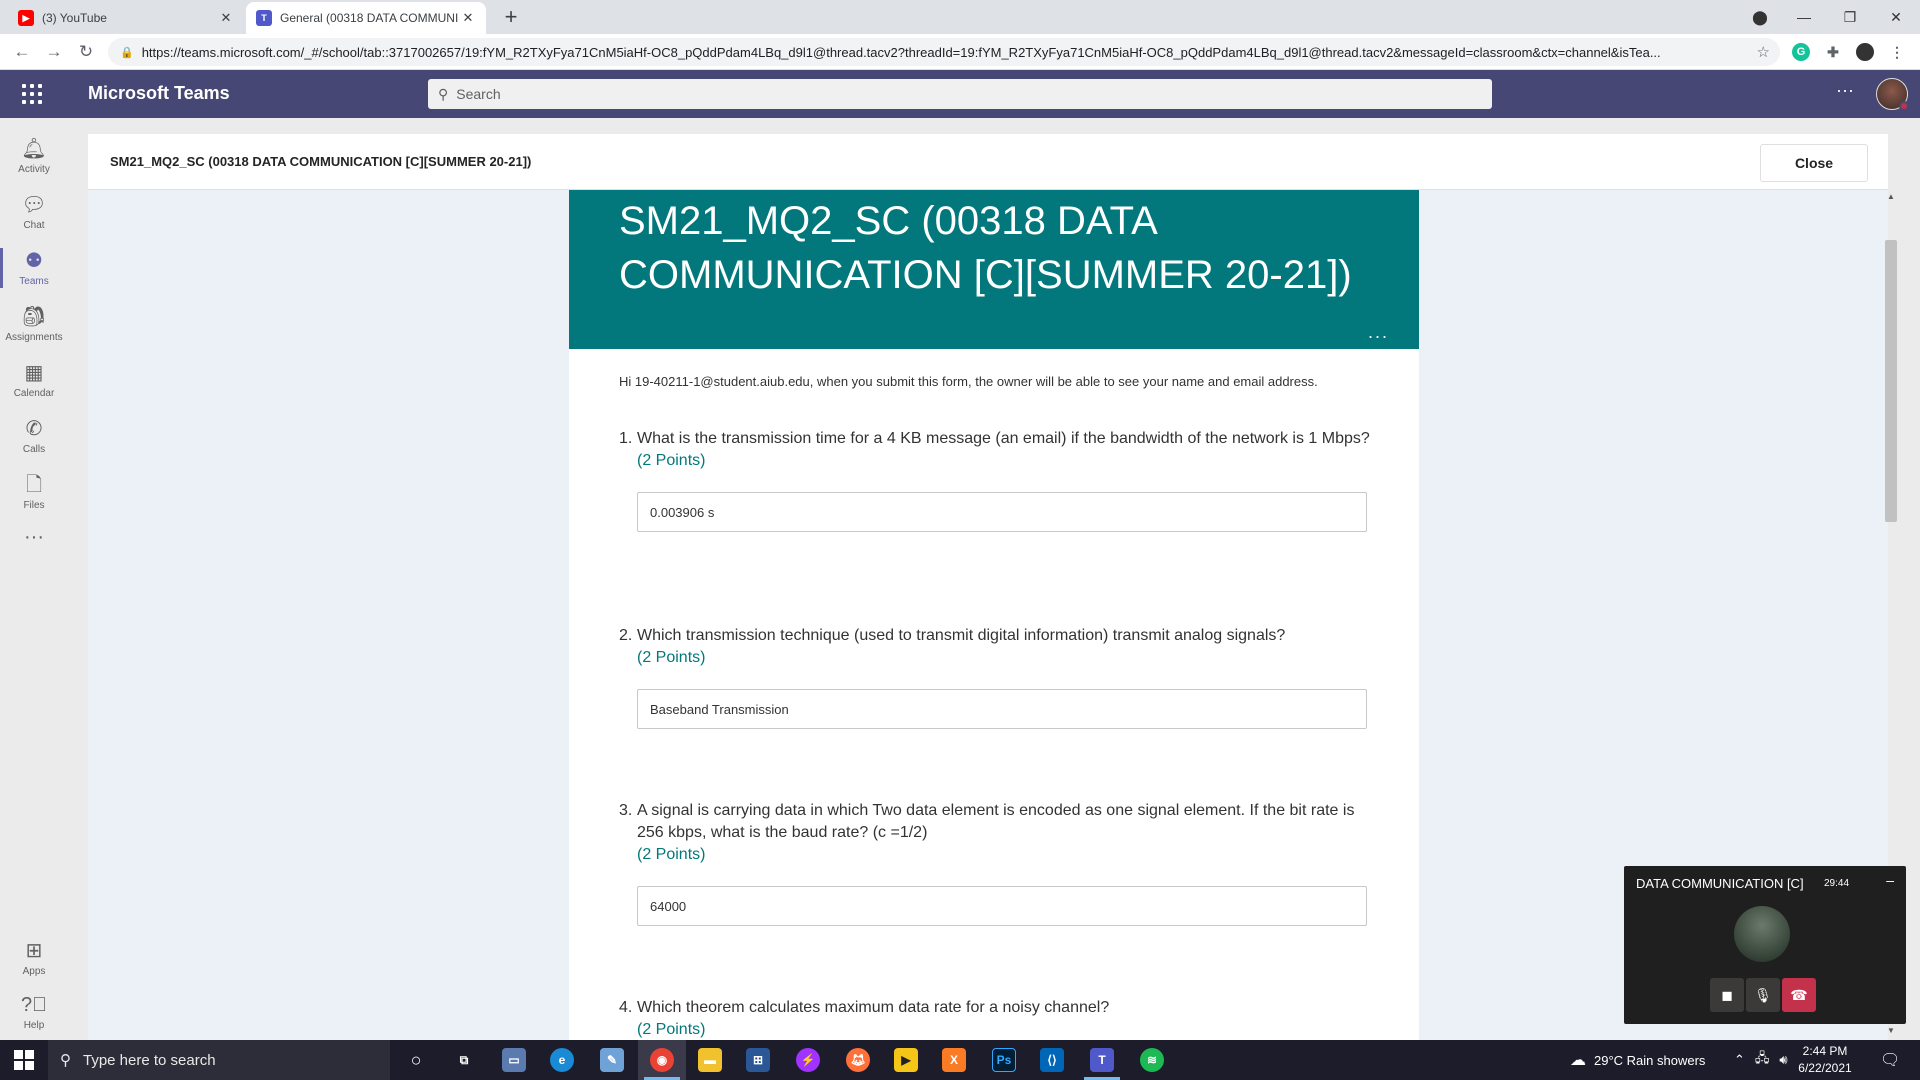  What do you see at coordinates (1004, 1060) in the screenshot?
I see `photoshop-icon: Ps` at bounding box center [1004, 1060].